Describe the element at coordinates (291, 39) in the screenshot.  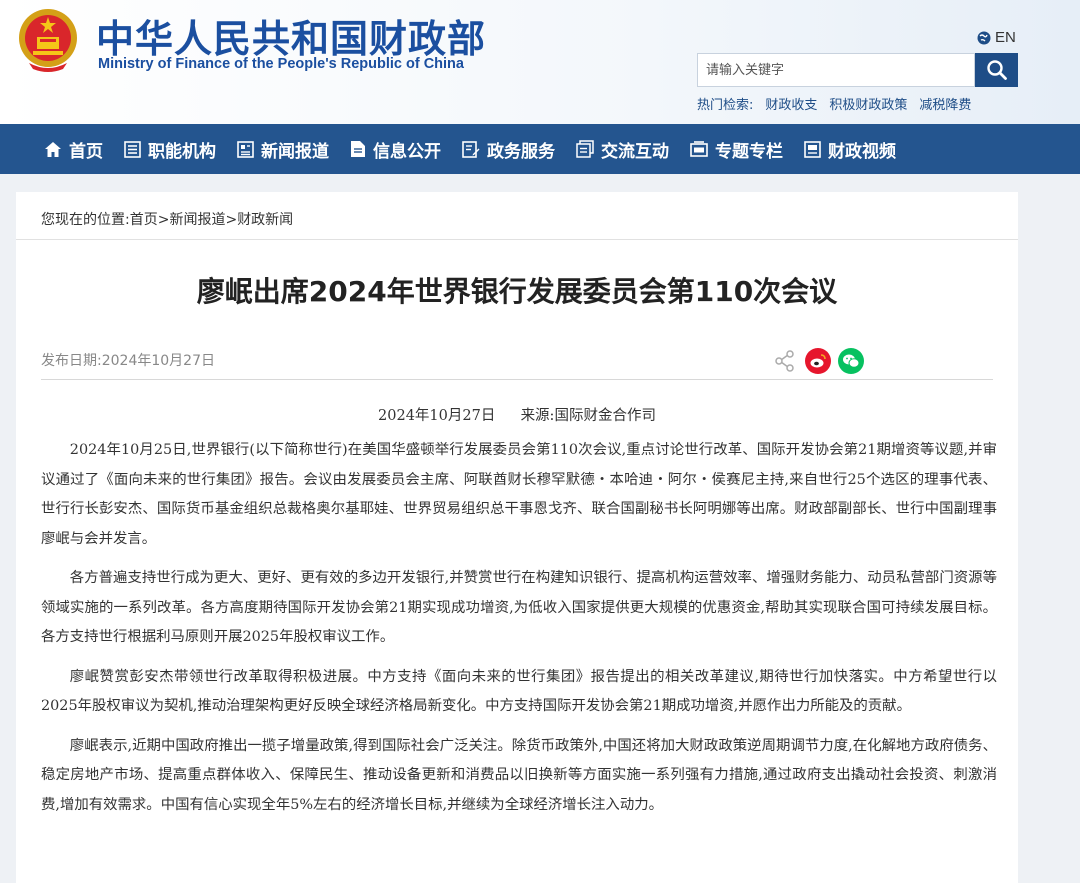
I see `site-title-cn: 中华人民共和国财政部` at that location.